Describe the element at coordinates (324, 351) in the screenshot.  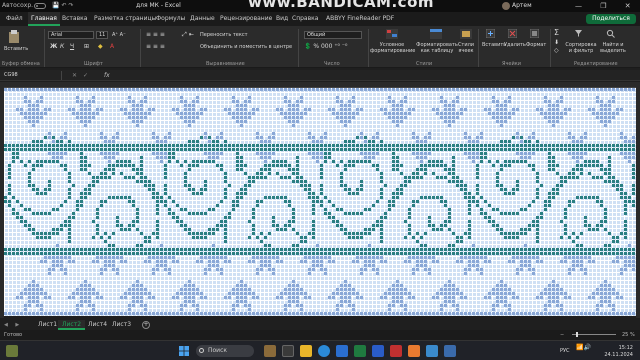
I see `edge-icon` at that location.